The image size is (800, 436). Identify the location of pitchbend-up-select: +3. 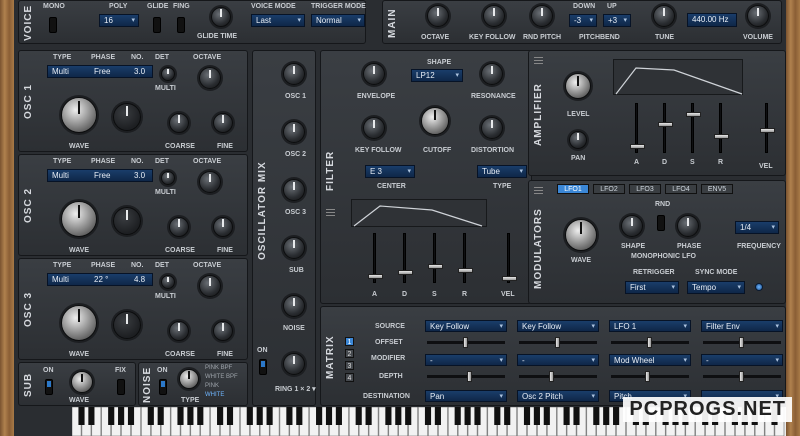
(617, 20).